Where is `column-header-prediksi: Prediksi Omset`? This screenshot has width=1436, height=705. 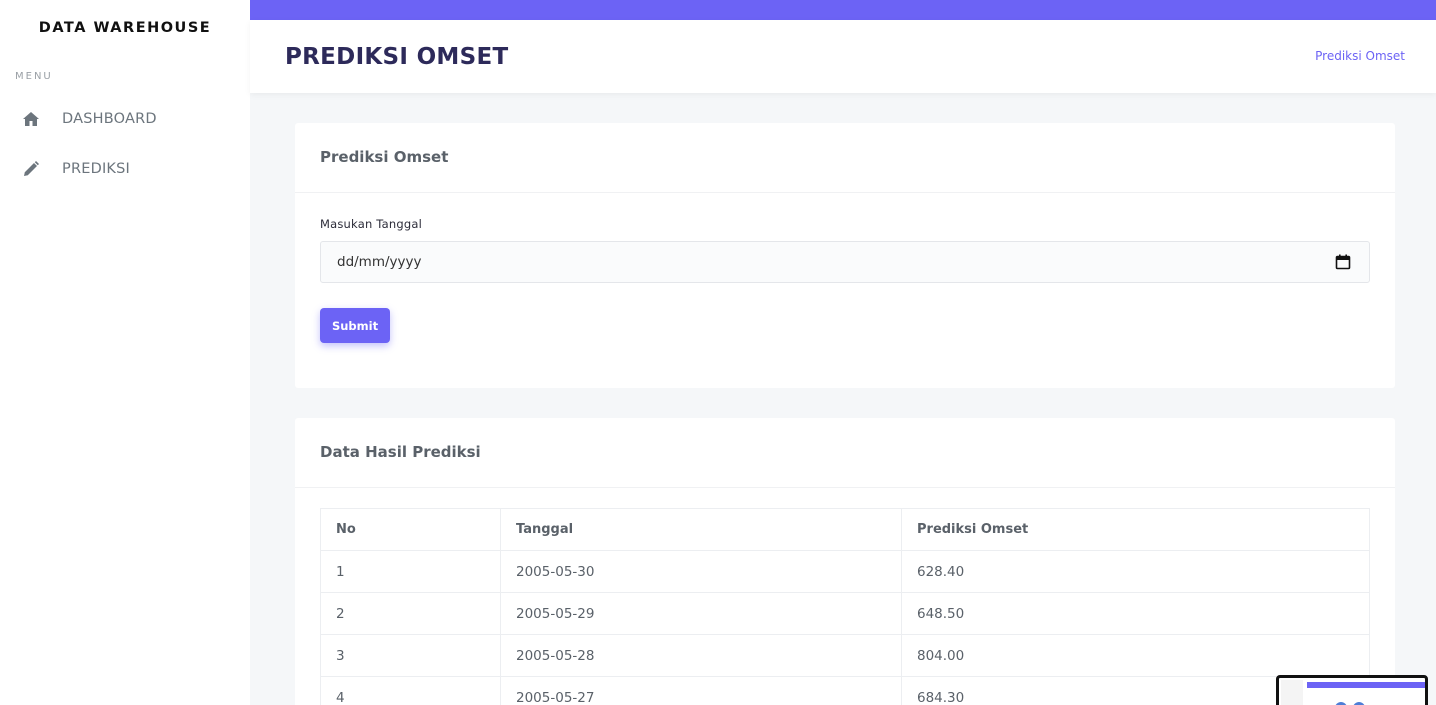 column-header-prediksi: Prediksi Omset is located at coordinates (1135, 529).